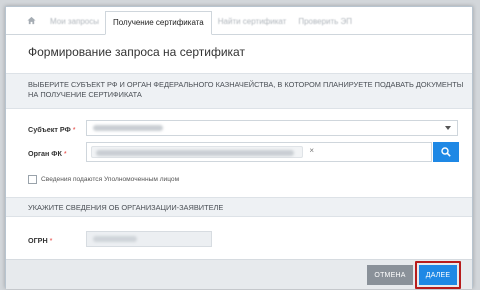 The image size is (480, 290). I want to click on ogrn-label-text: ОГРН, so click(38, 240).